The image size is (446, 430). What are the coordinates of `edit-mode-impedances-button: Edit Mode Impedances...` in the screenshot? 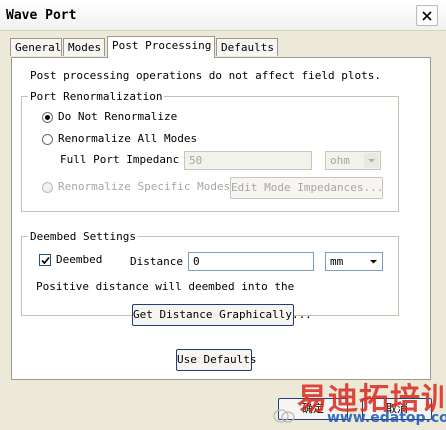 It's located at (306, 188).